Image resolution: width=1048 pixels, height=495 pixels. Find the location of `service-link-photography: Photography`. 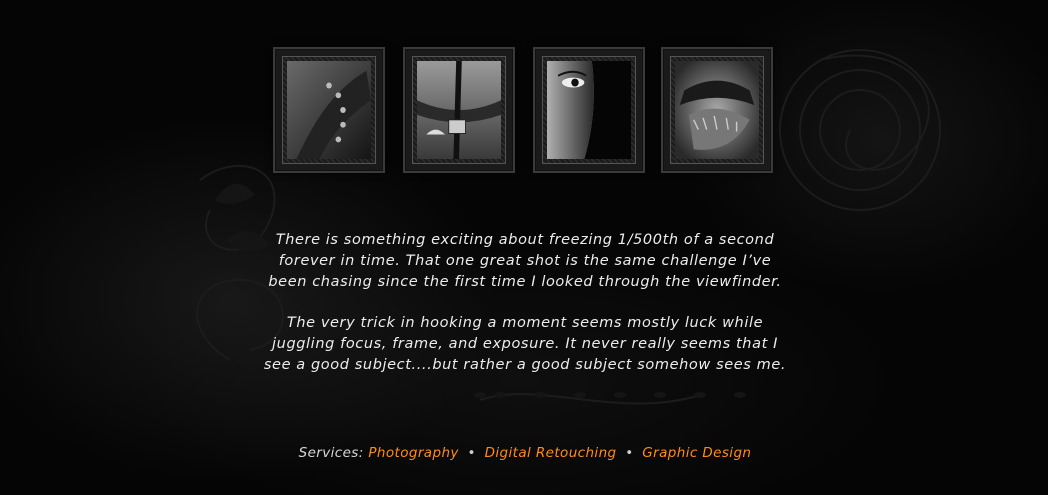

service-link-photography: Photography is located at coordinates (413, 453).